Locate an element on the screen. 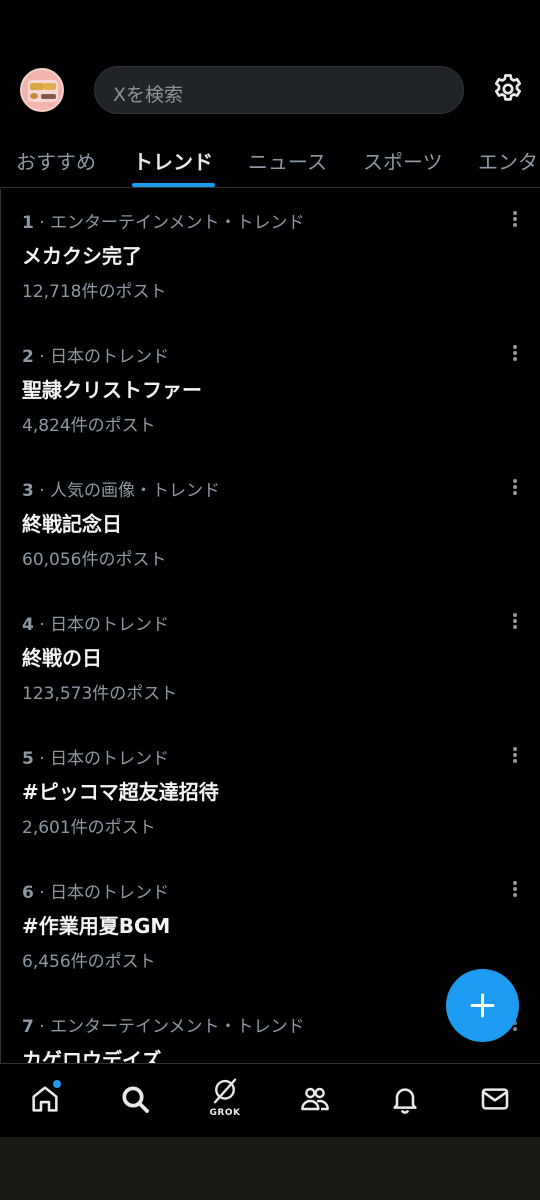 This screenshot has width=540, height=1200. system-navigation-bar is located at coordinates (270, 1168).